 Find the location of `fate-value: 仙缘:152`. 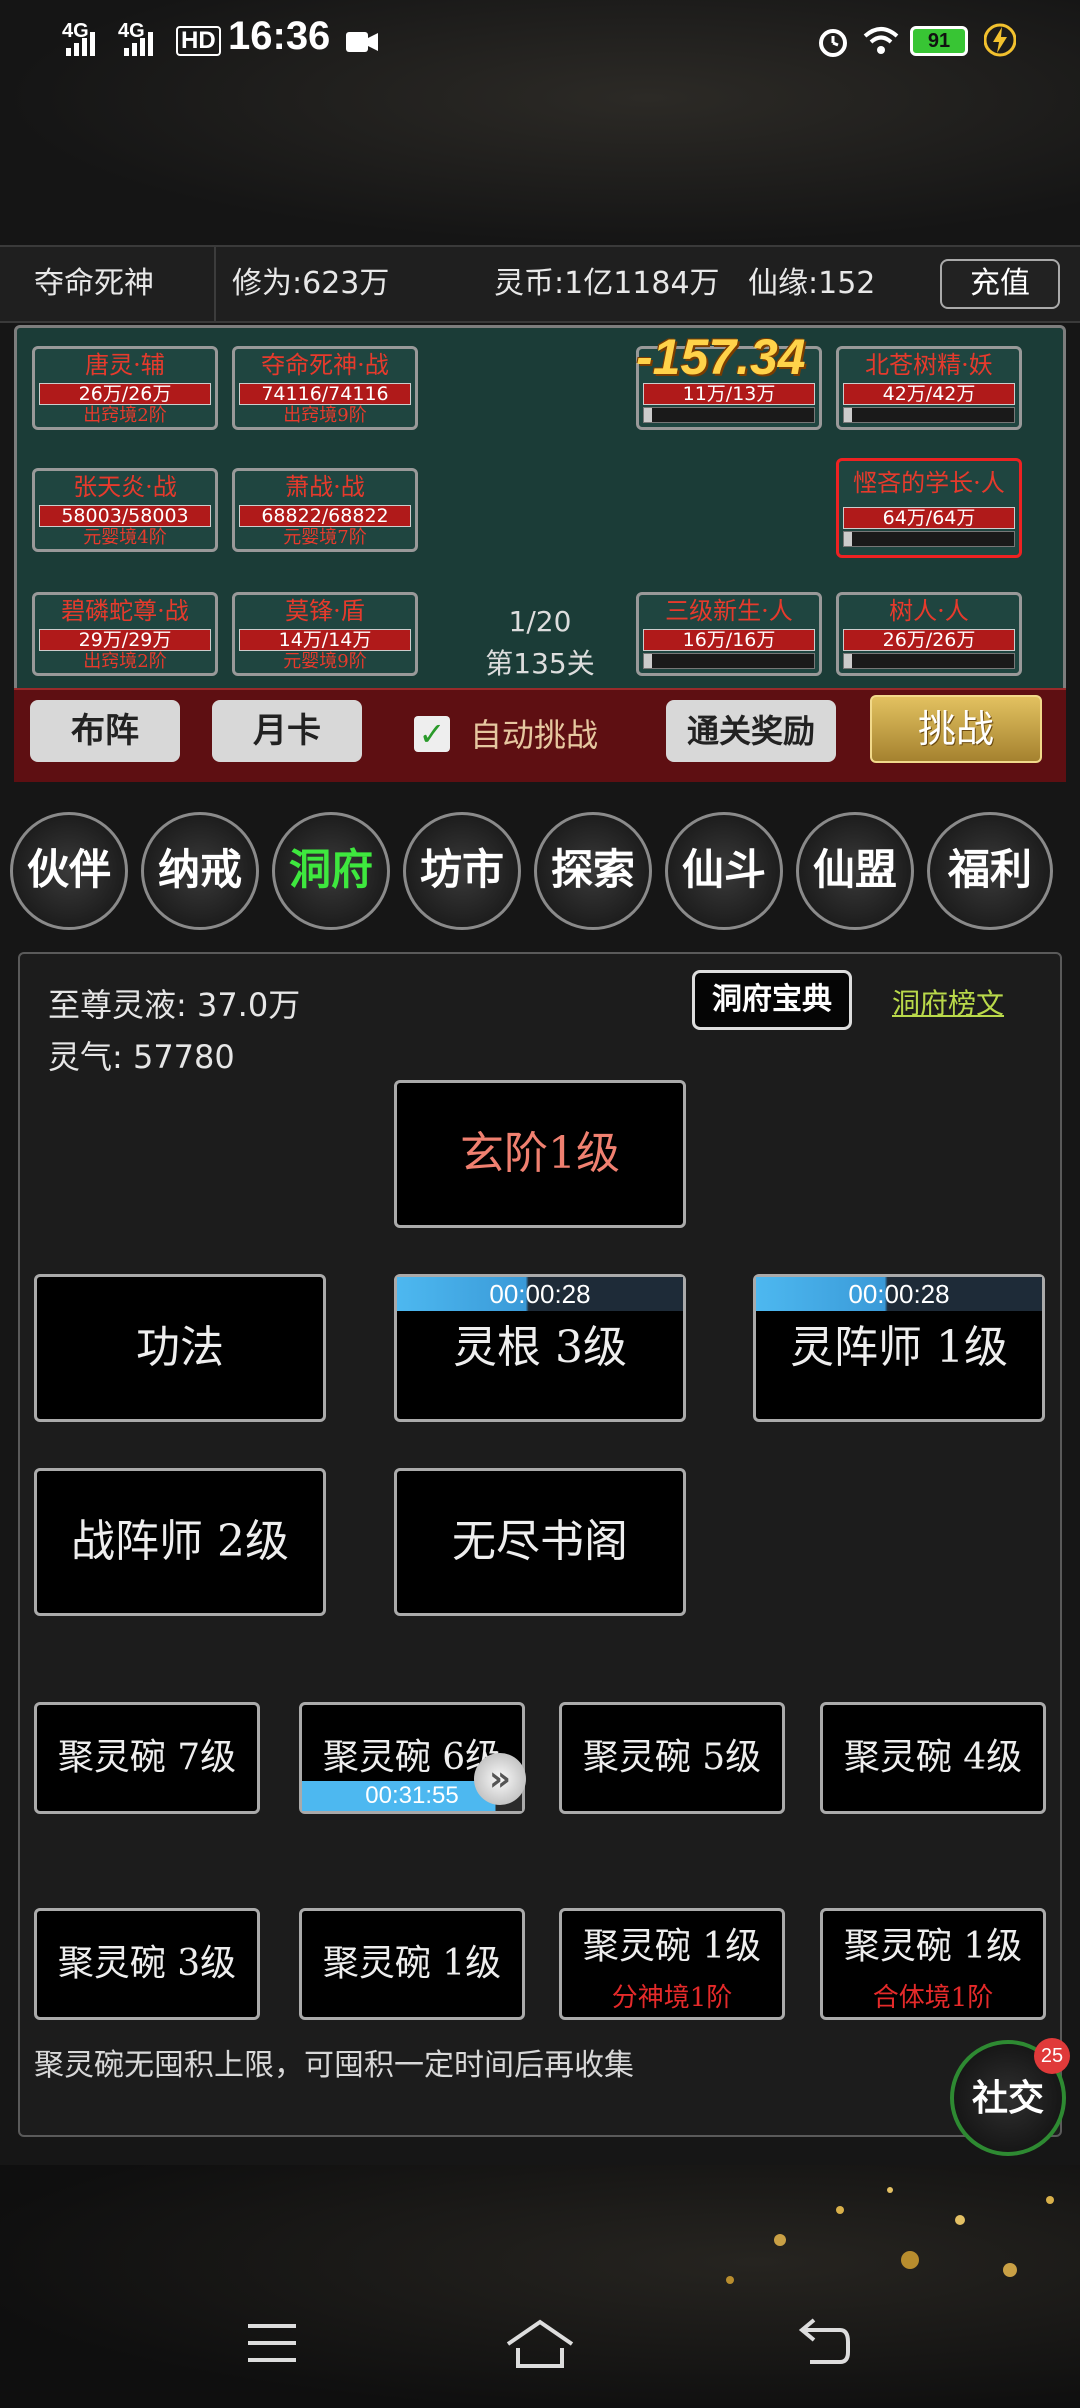

fate-value: 仙缘:152 is located at coordinates (812, 283).